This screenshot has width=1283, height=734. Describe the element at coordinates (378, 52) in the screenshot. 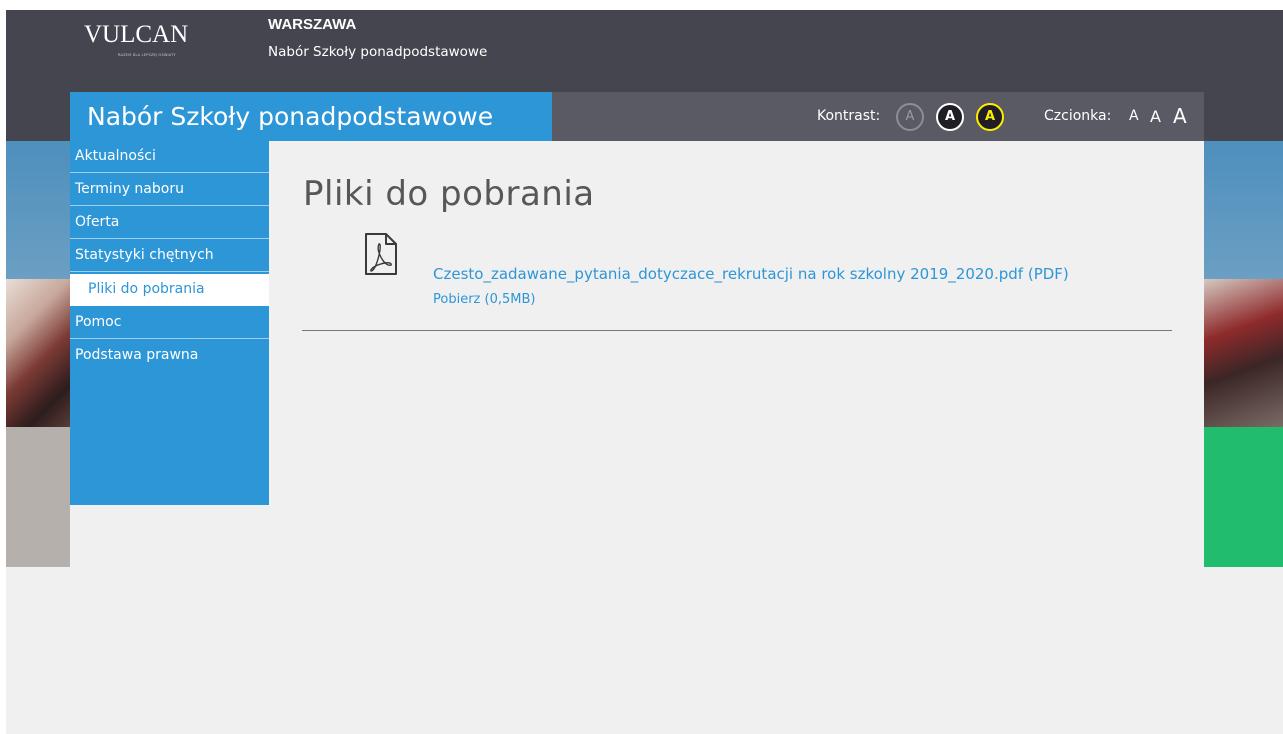

I see `header-subtitle: Nabór Szkoły ponadpodstawowe` at that location.